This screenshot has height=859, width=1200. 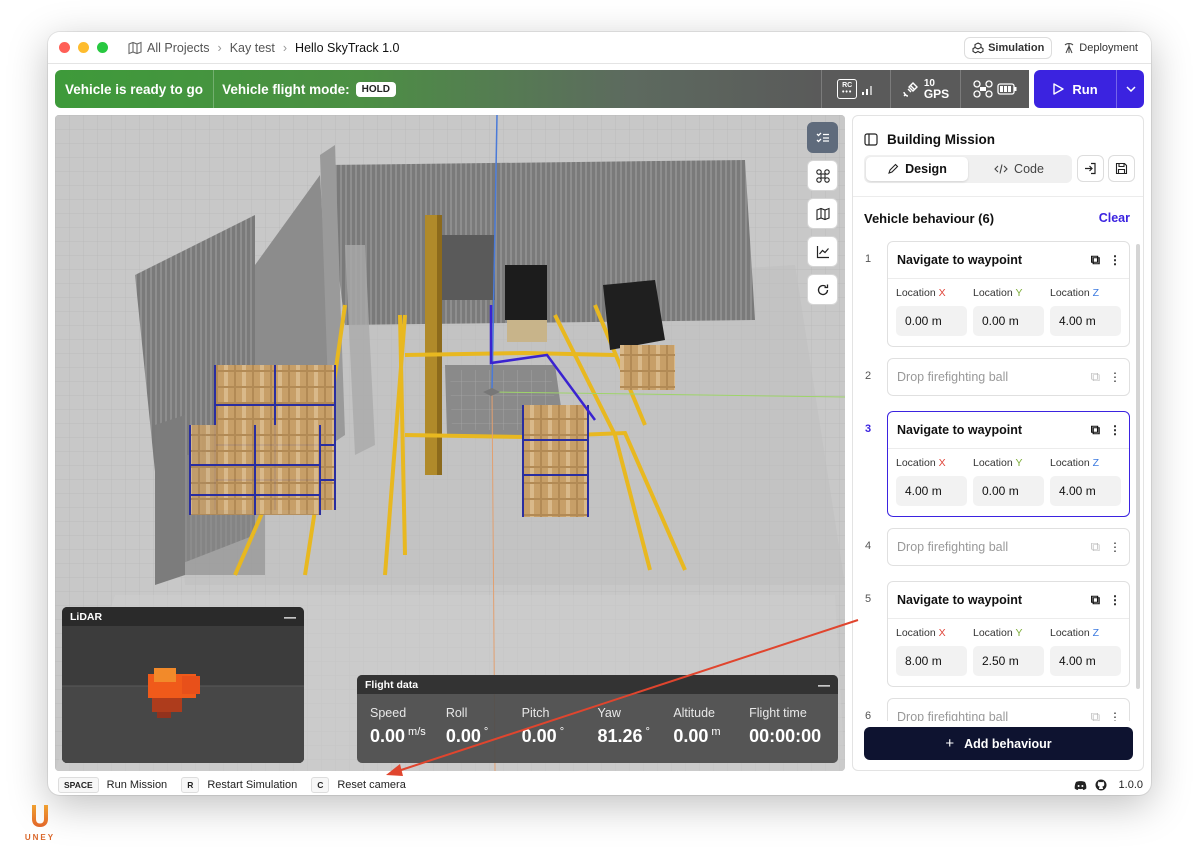 I want to click on flight-mode-label: Vehicle flight mode:, so click(x=286, y=89).